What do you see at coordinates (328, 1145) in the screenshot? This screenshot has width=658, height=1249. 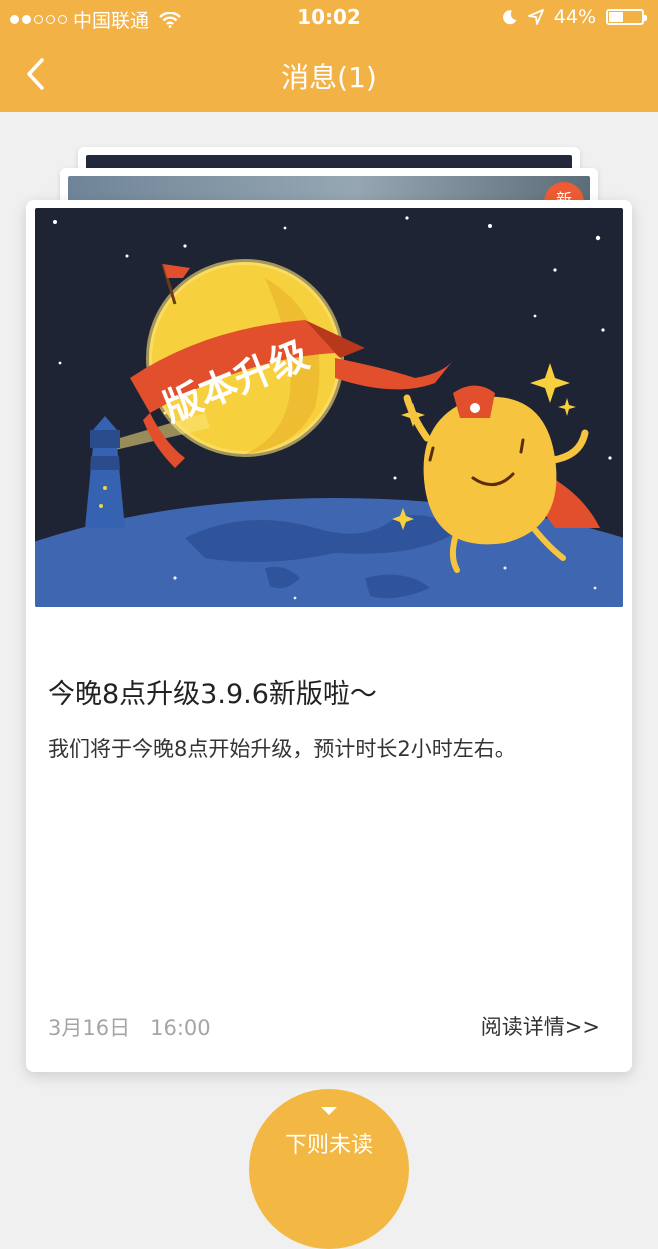 I see `next-unread-label: 下则未读` at bounding box center [328, 1145].